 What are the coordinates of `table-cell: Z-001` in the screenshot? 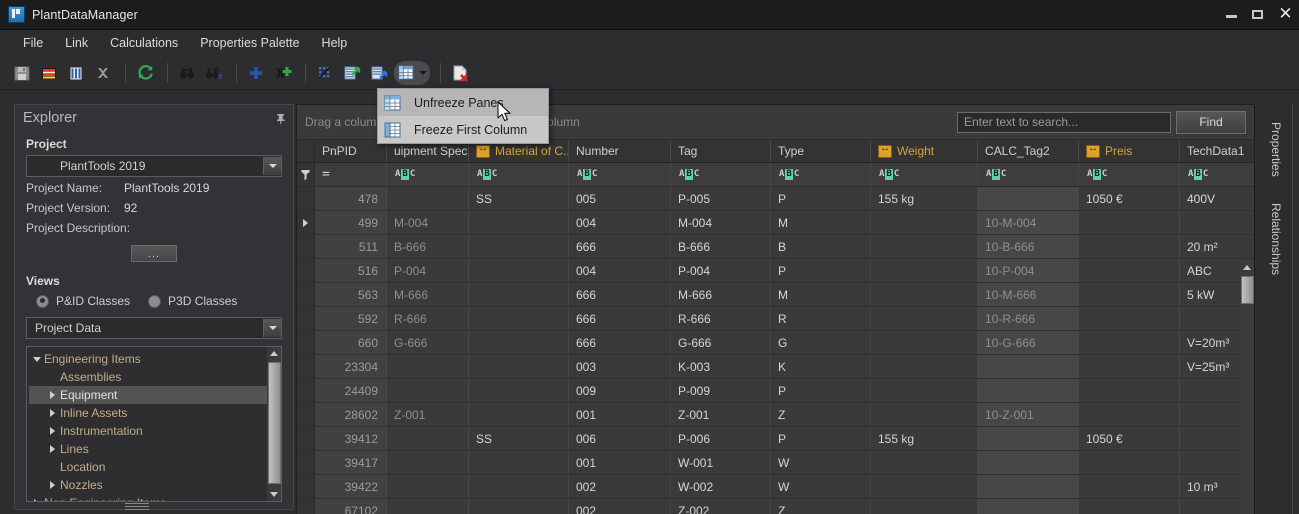 It's located at (428, 414).